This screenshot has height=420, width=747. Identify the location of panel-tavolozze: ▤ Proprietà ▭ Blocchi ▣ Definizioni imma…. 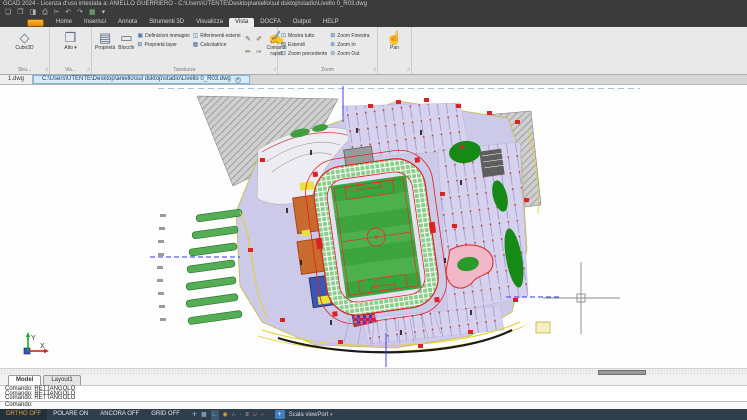
(189, 50).